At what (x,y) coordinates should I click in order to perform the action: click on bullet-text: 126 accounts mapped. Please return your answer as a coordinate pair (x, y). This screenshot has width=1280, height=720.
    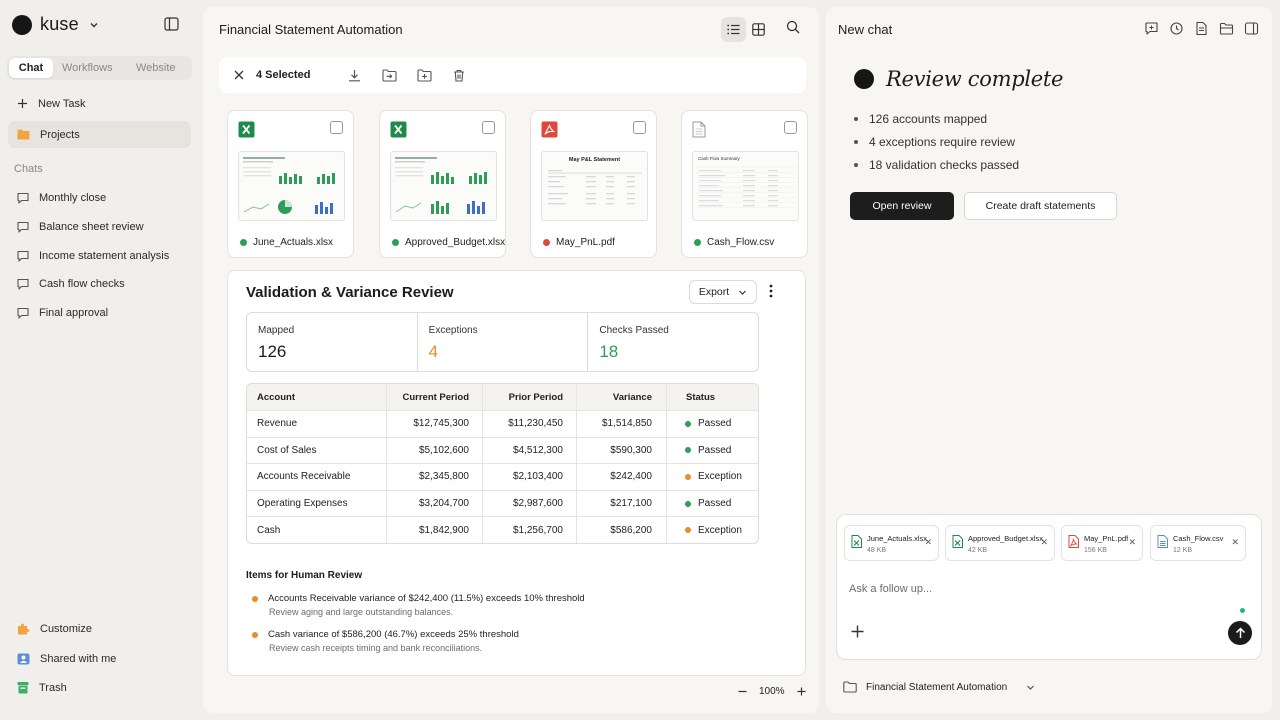
    Looking at the image, I should click on (928, 118).